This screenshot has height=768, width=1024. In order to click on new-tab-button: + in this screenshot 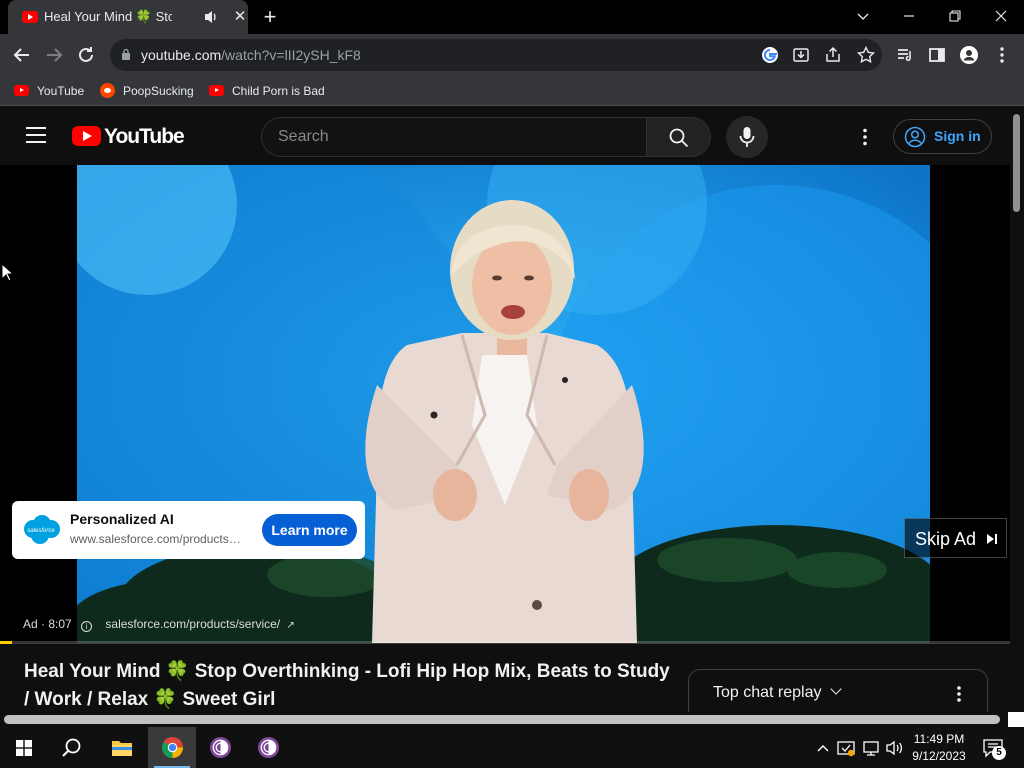, I will do `click(270, 18)`.